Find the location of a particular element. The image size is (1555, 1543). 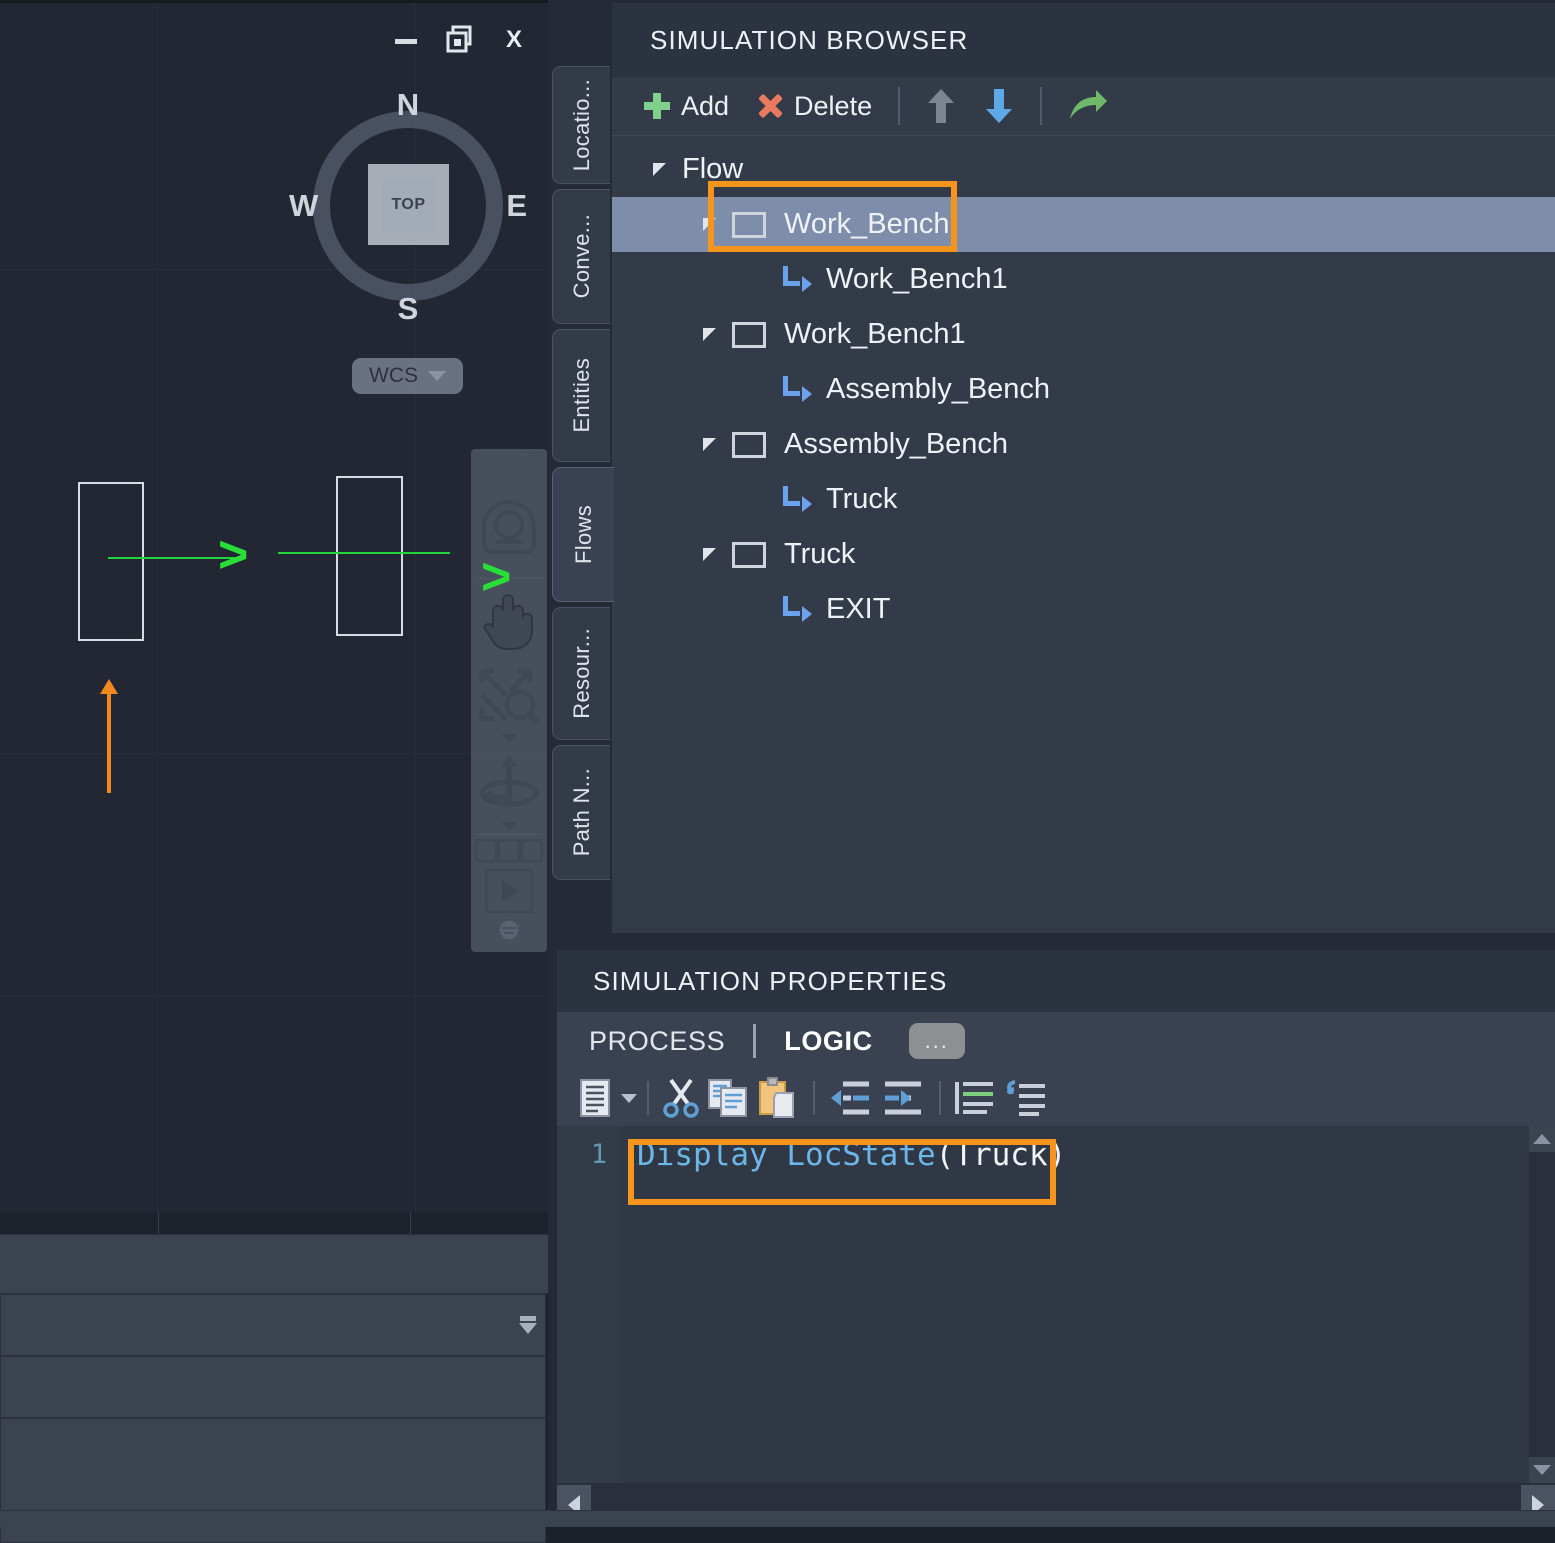

browser-toolbar: Add Delete is located at coordinates (1083, 106).